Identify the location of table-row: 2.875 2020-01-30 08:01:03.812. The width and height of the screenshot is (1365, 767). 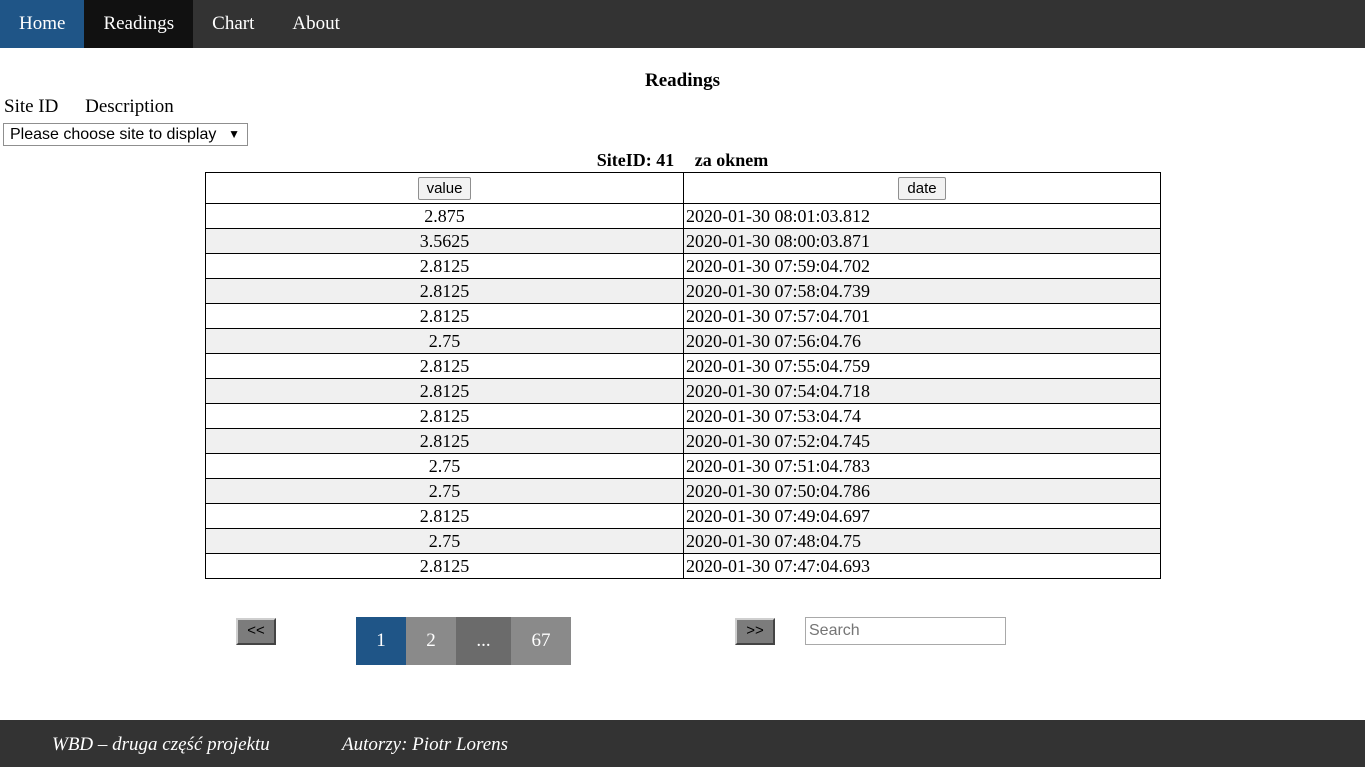
(683, 216).